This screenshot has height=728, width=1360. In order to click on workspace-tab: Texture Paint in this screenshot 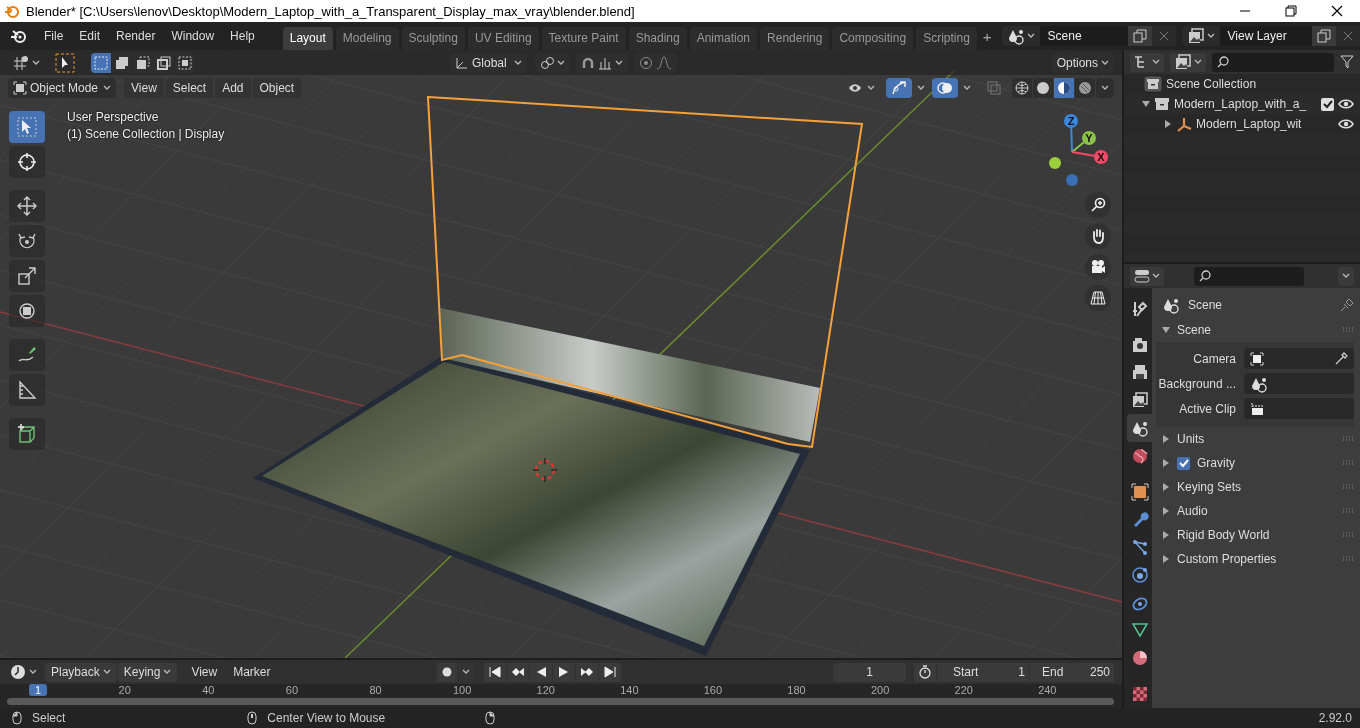, I will do `click(583, 38)`.